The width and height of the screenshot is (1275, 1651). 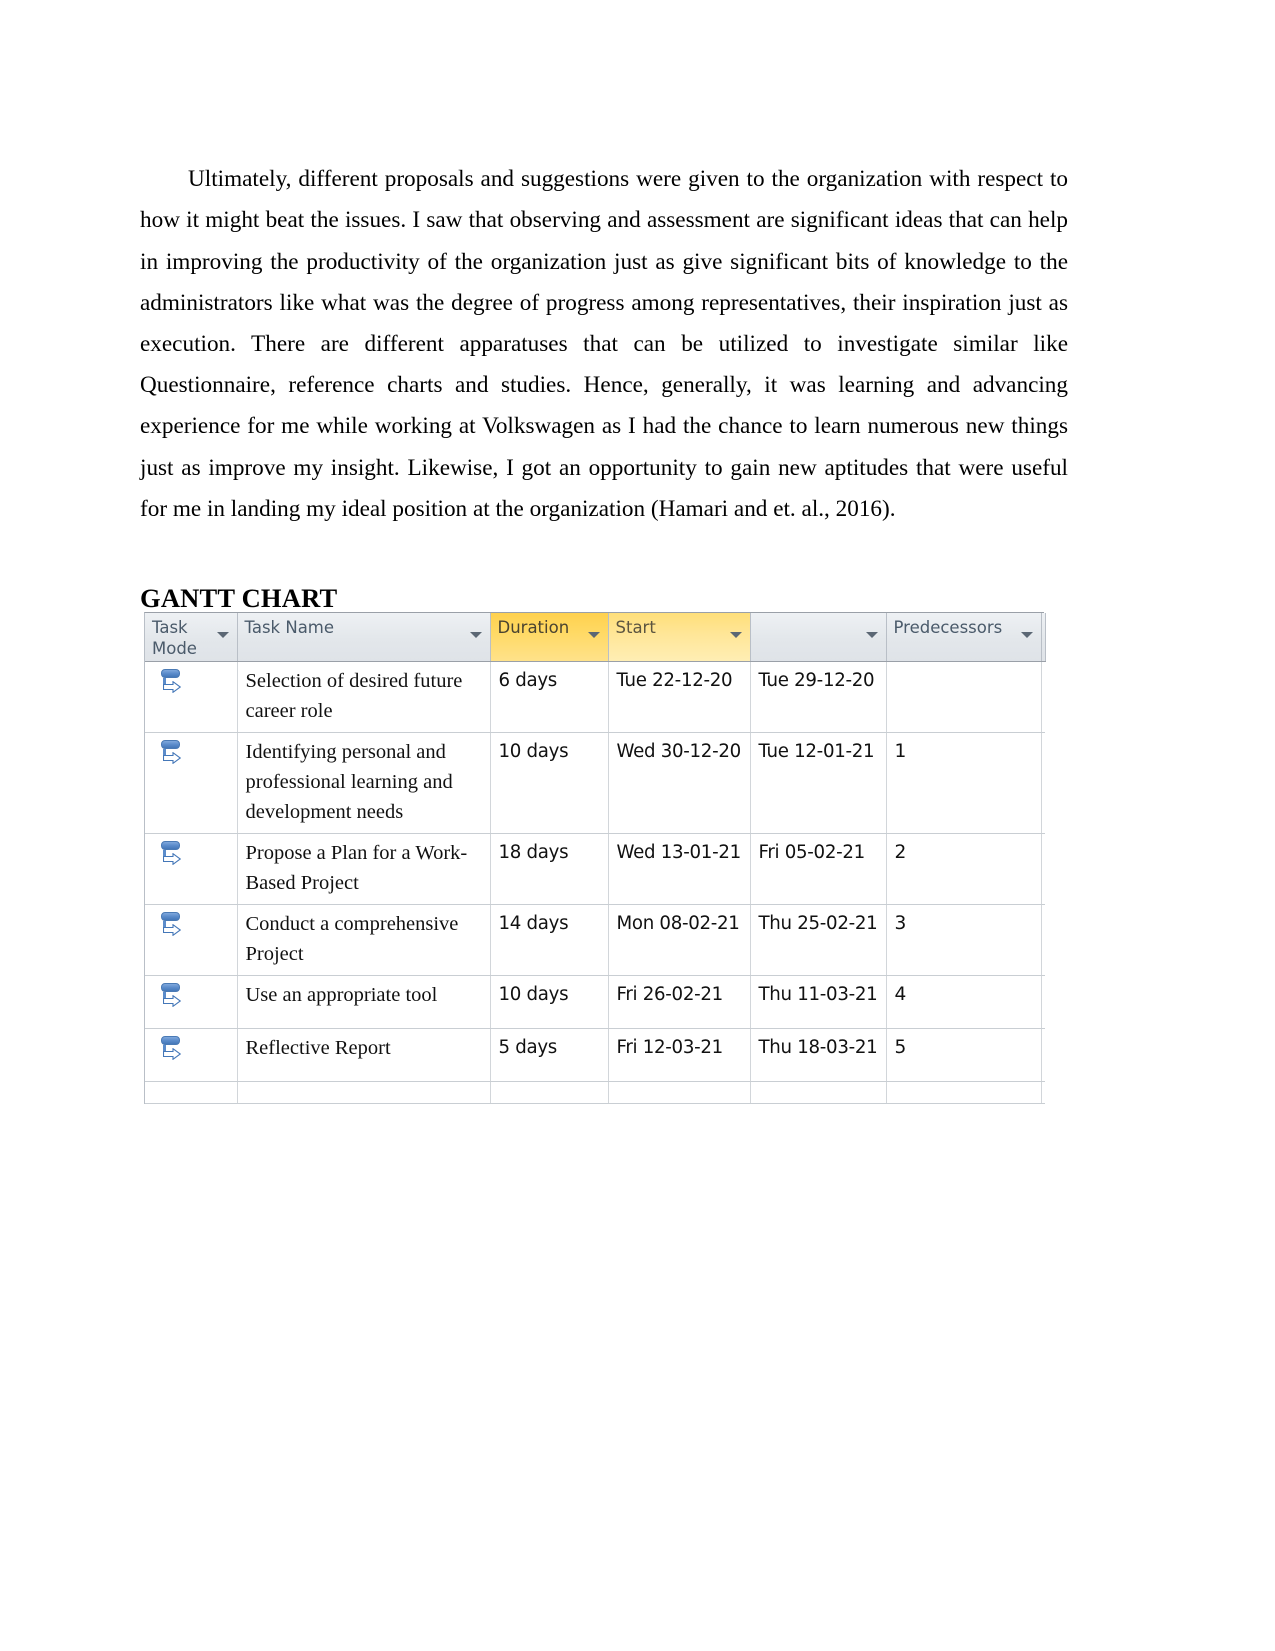 I want to click on filter-dropdown-icon-task-mode, so click(x=222, y=635).